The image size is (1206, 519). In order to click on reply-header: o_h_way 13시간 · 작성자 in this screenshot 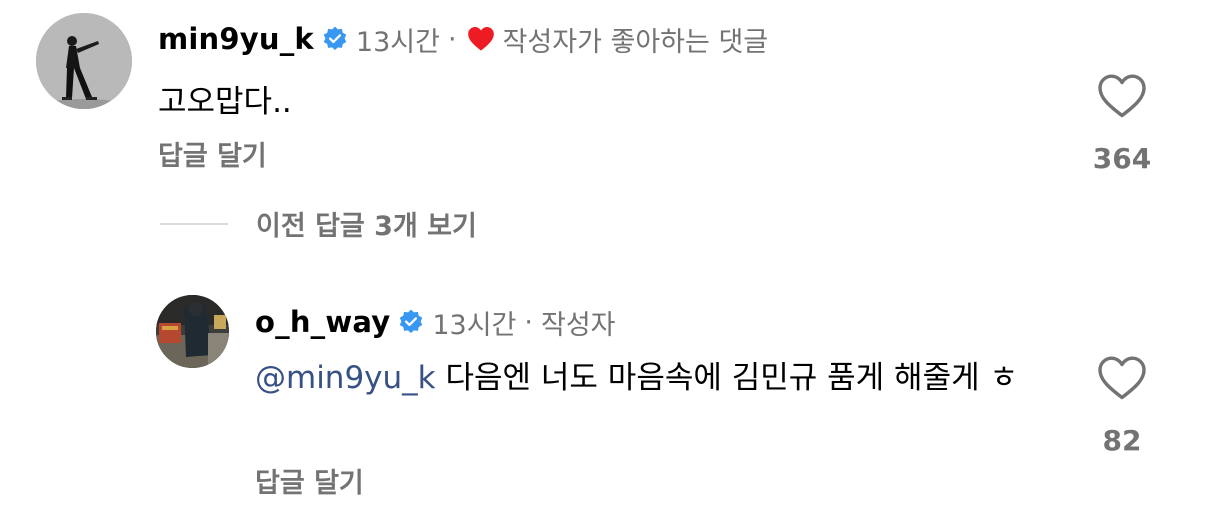, I will do `click(435, 322)`.